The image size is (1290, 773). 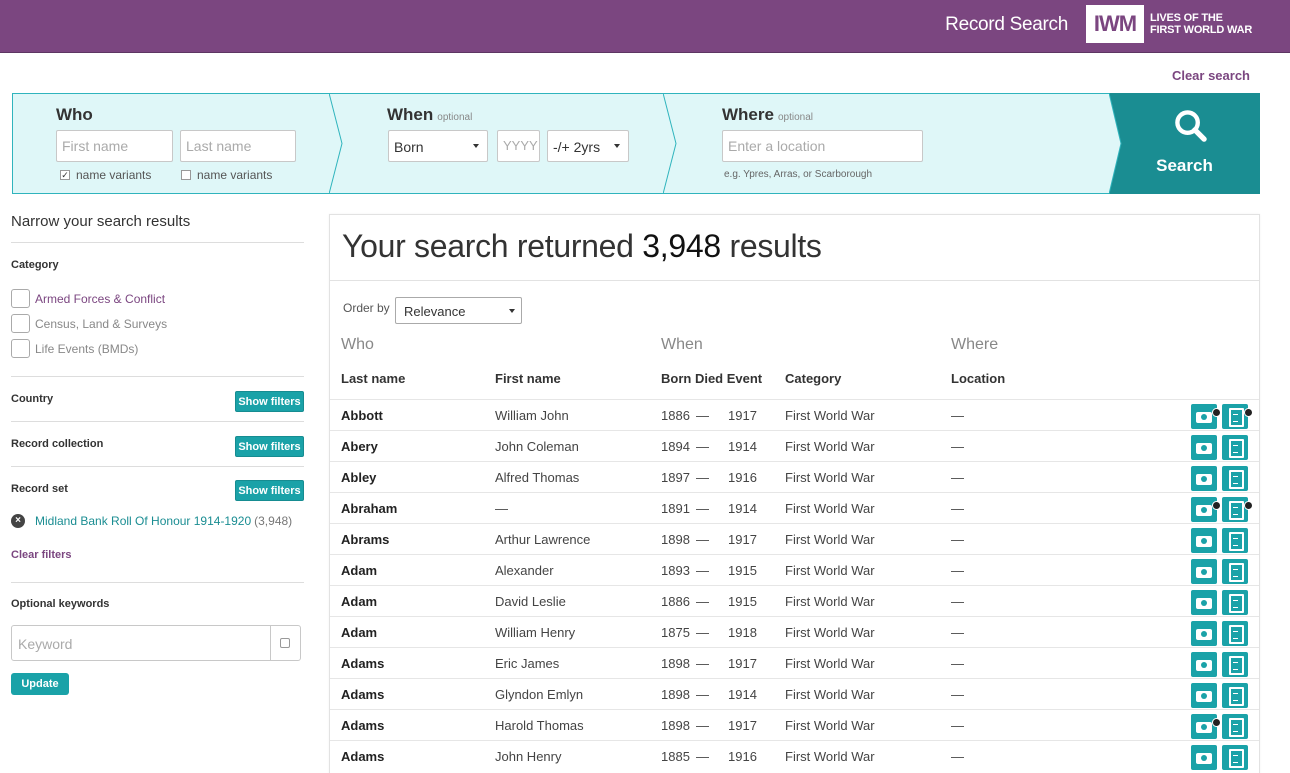 I want to click on cell-last-name: Abery, so click(x=359, y=446).